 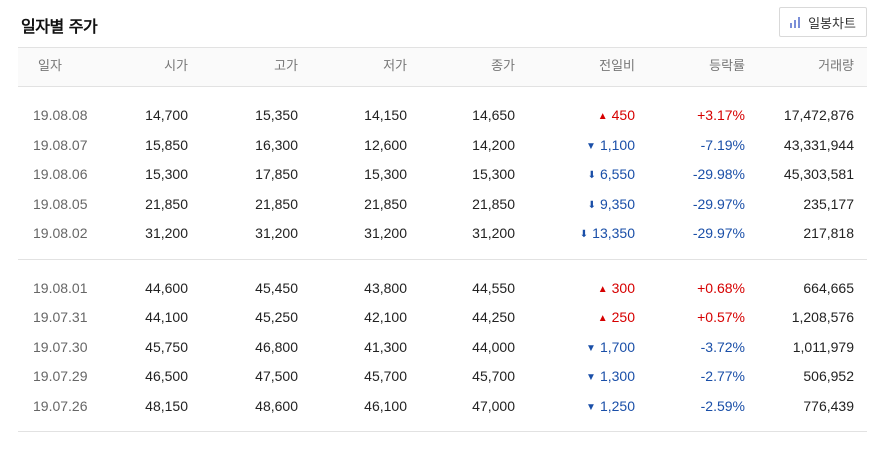 I want to click on cell-close: 44,250, so click(x=493, y=317).